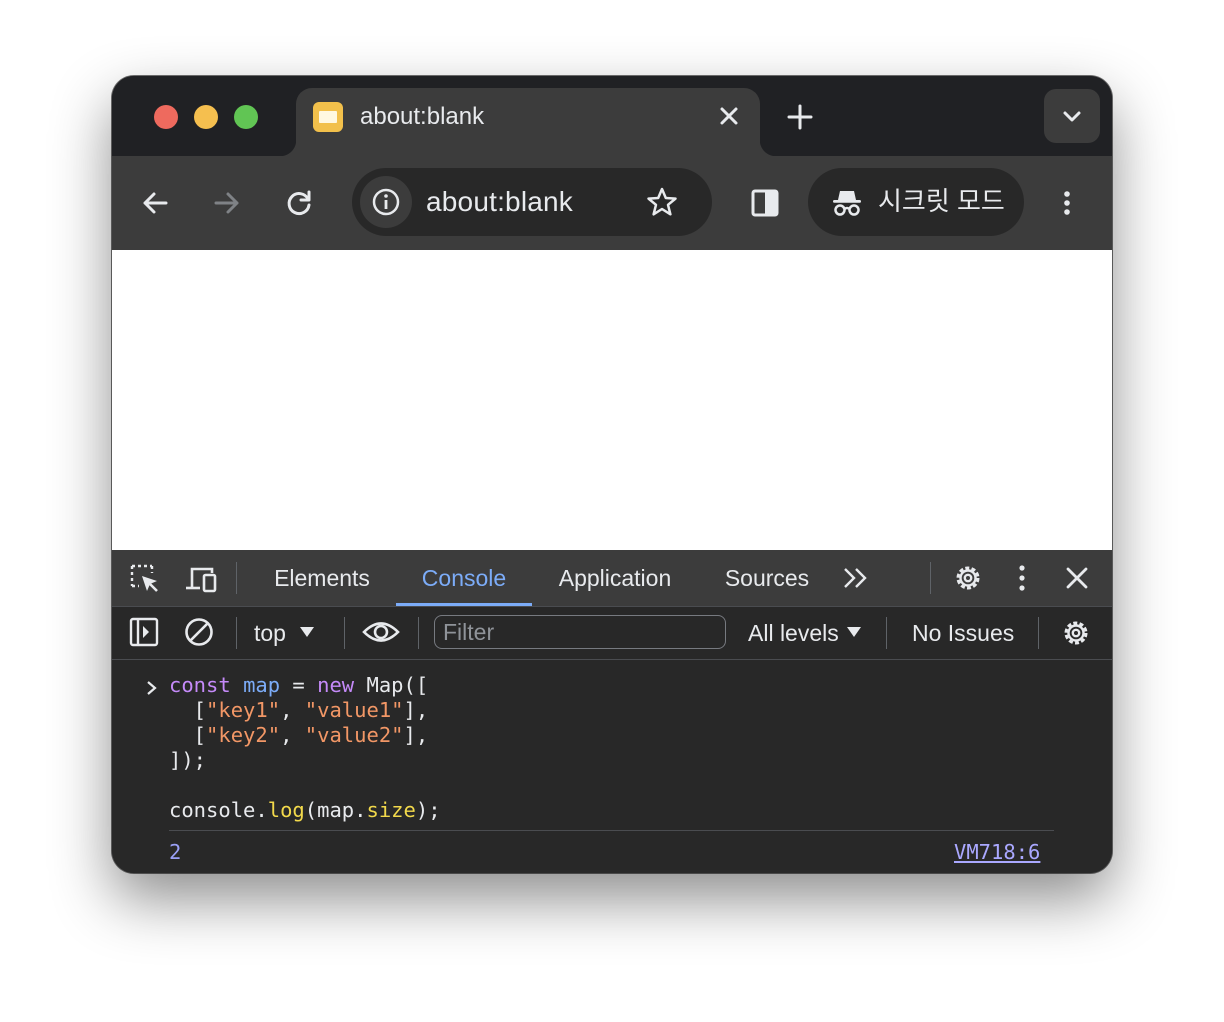  What do you see at coordinates (188, 760) in the screenshot?
I see `code-line: ]);` at bounding box center [188, 760].